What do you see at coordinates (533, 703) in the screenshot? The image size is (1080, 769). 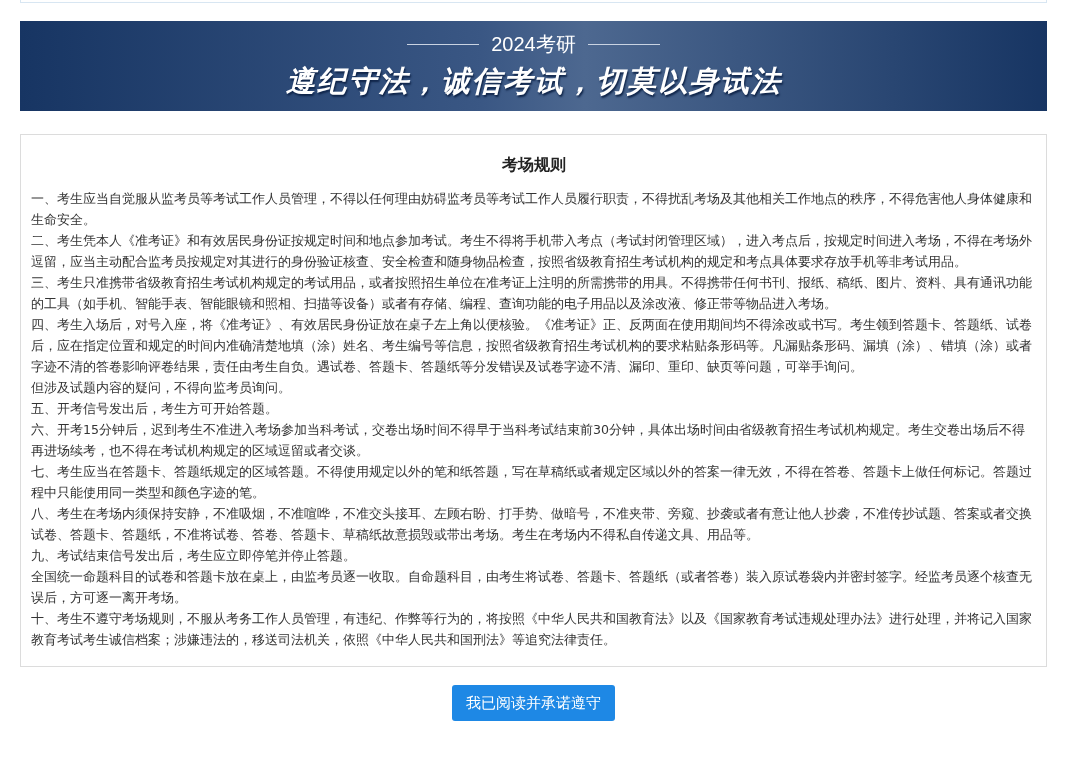 I see `agree-button: 我已阅读并承诺遵守` at bounding box center [533, 703].